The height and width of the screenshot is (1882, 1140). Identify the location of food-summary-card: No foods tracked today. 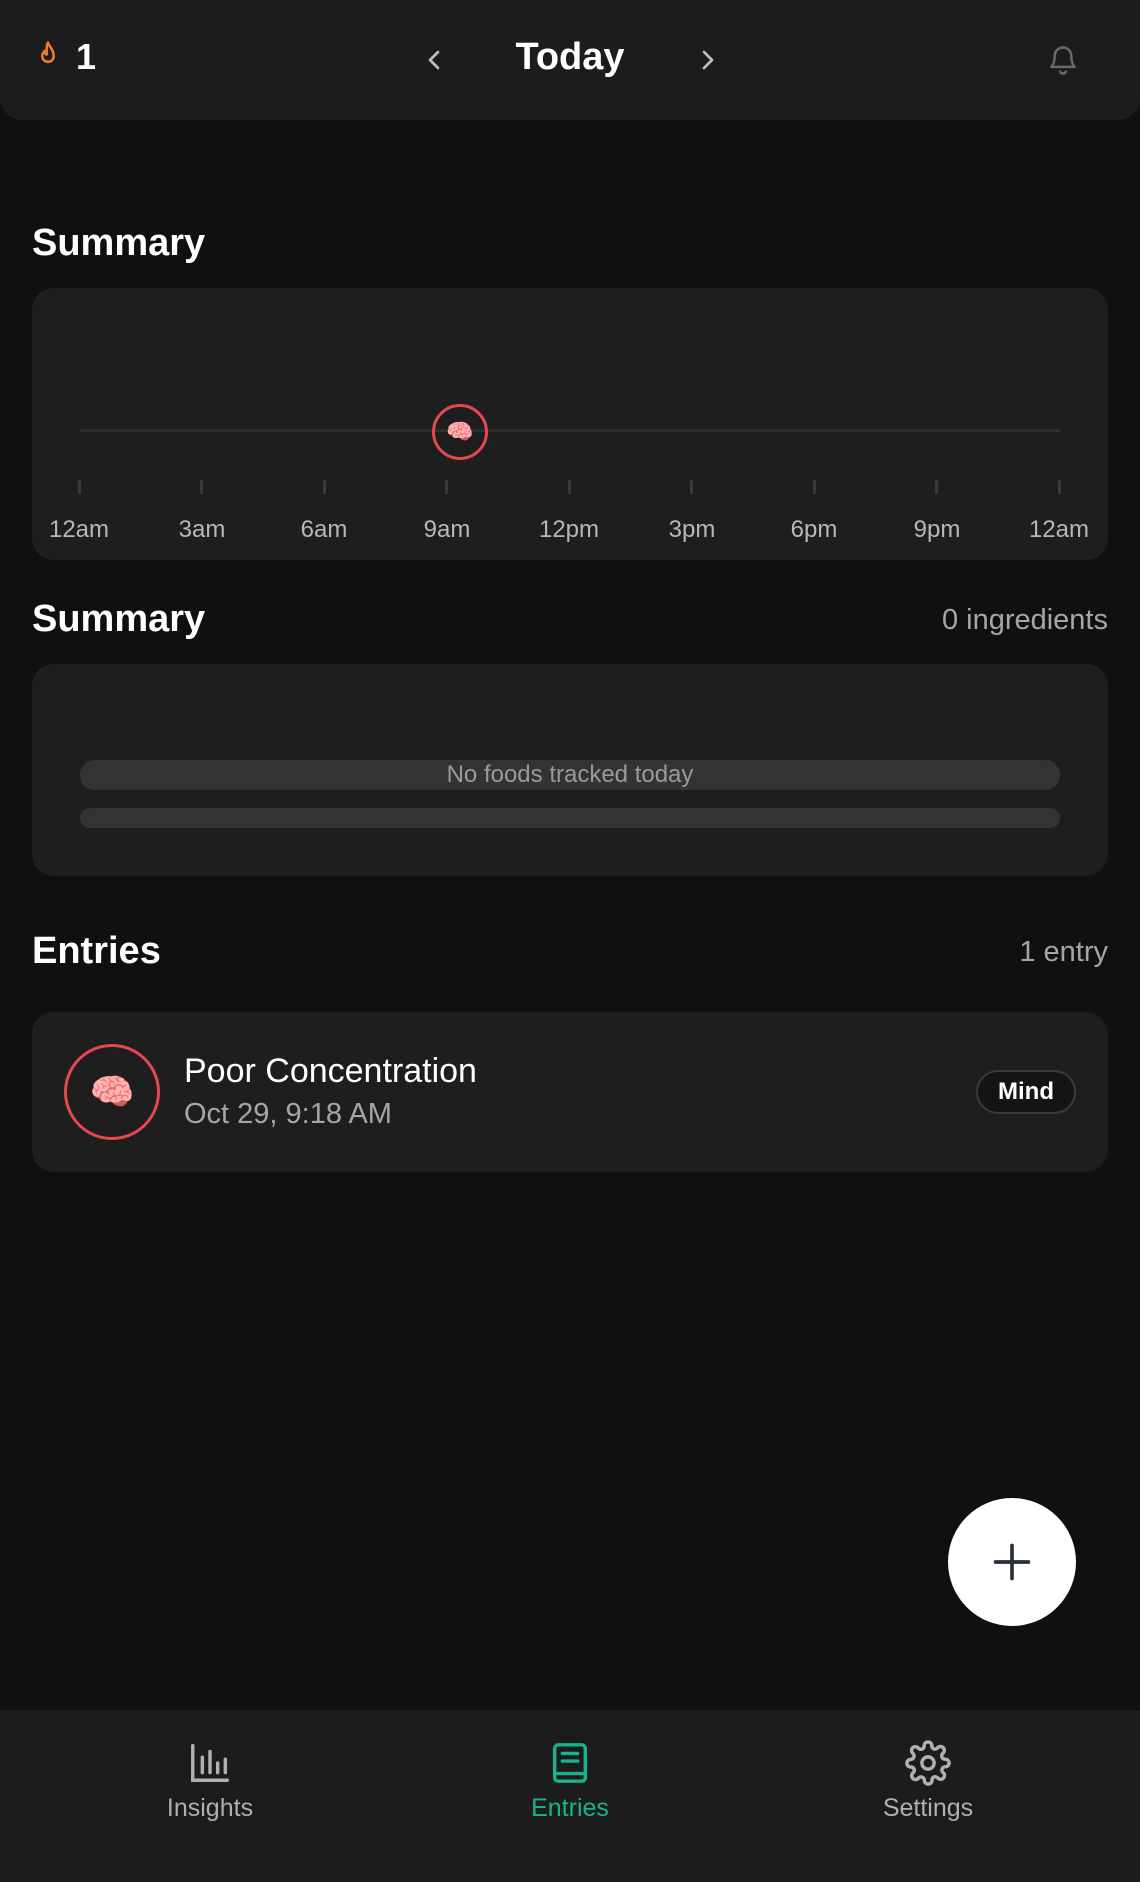
(570, 770).